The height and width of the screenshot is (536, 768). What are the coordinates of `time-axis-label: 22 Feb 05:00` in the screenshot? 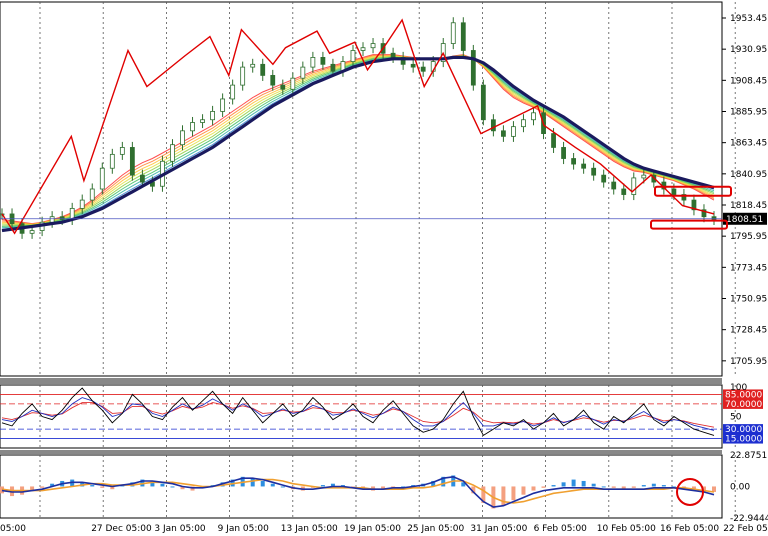 It's located at (745, 529).